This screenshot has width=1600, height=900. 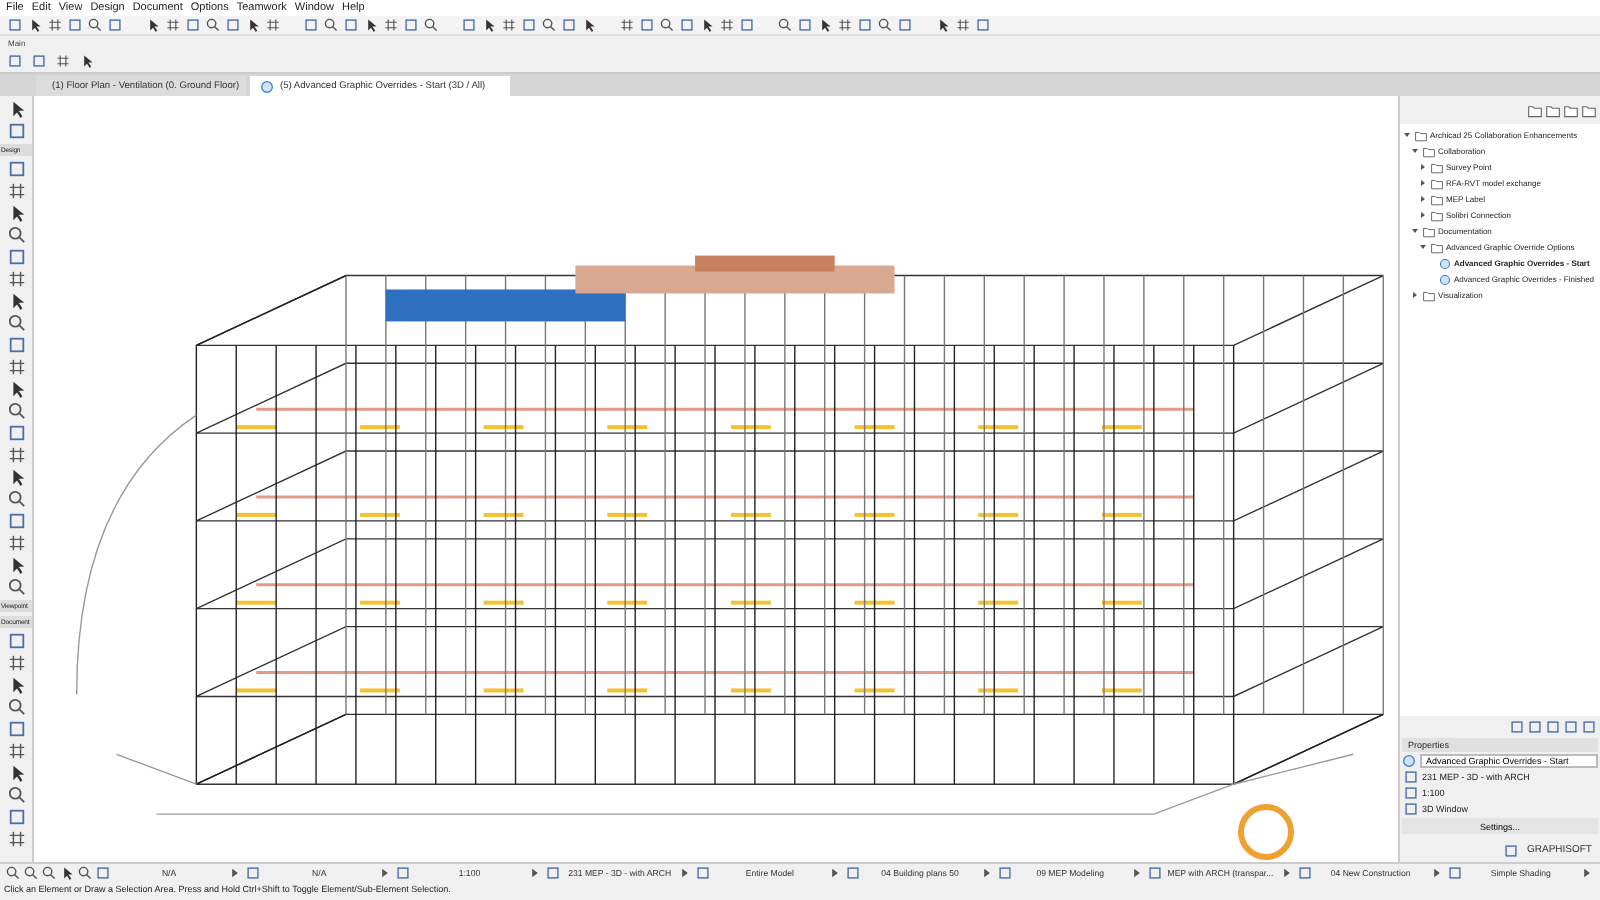 What do you see at coordinates (1429, 295) in the screenshot?
I see `folder-icon` at bounding box center [1429, 295].